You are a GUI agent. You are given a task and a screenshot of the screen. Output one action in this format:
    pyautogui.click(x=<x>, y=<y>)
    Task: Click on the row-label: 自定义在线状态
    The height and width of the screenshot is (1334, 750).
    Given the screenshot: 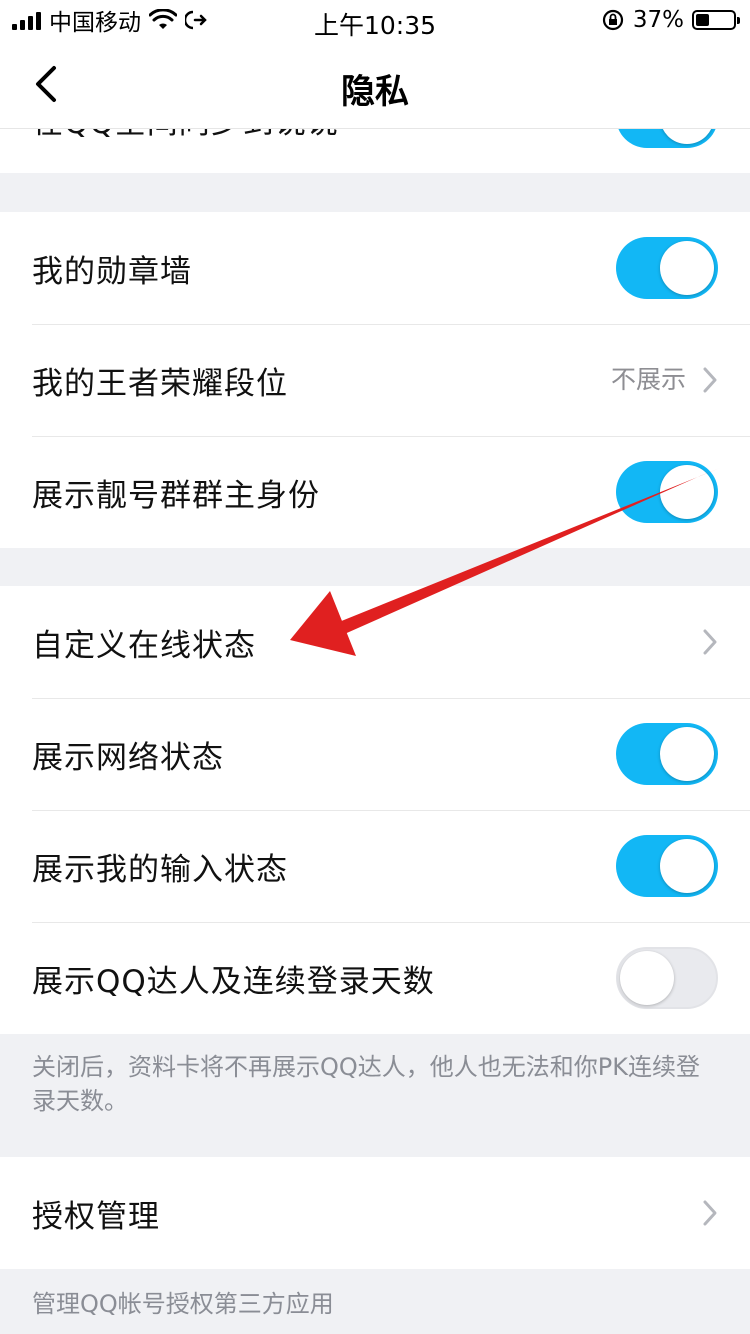 What is the action you would take?
    pyautogui.click(x=144, y=645)
    